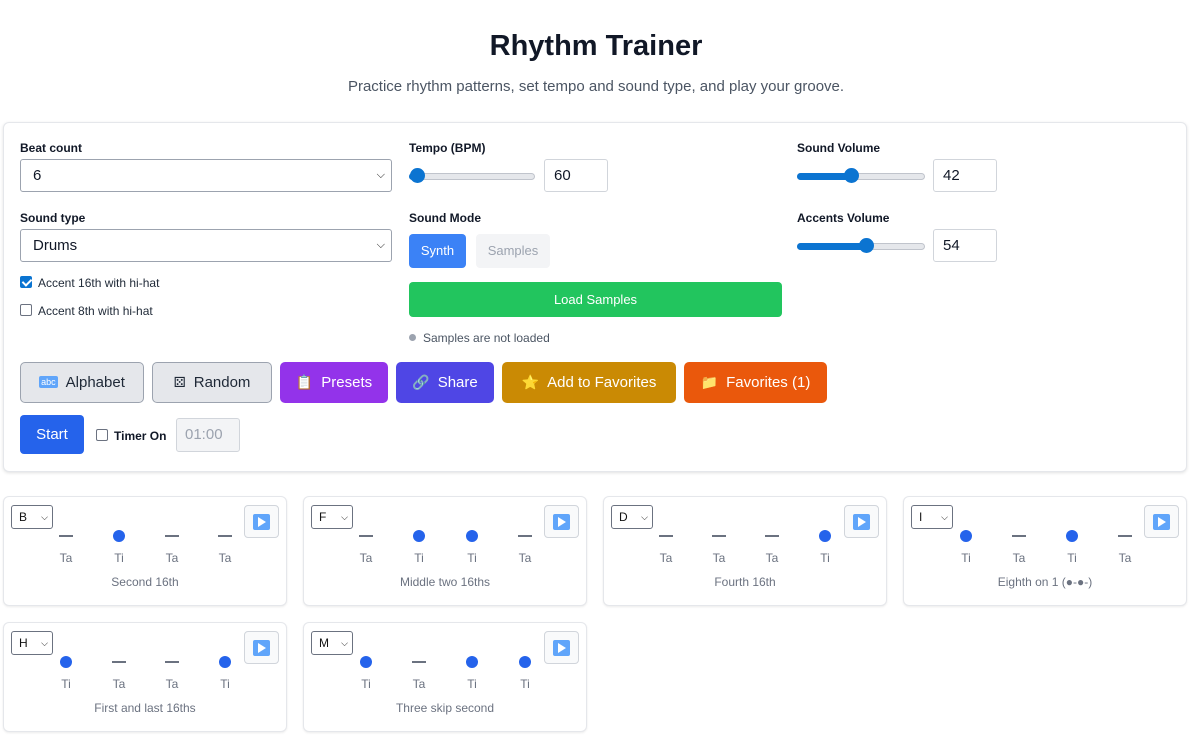 The height and width of the screenshot is (755, 1192). Describe the element at coordinates (32, 643) in the screenshot. I see `pattern-letter-select: H ⌵` at that location.